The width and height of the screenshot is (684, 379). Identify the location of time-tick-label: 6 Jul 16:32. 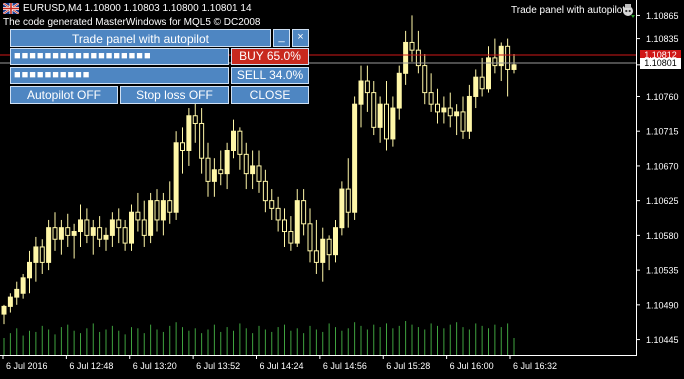
(535, 366).